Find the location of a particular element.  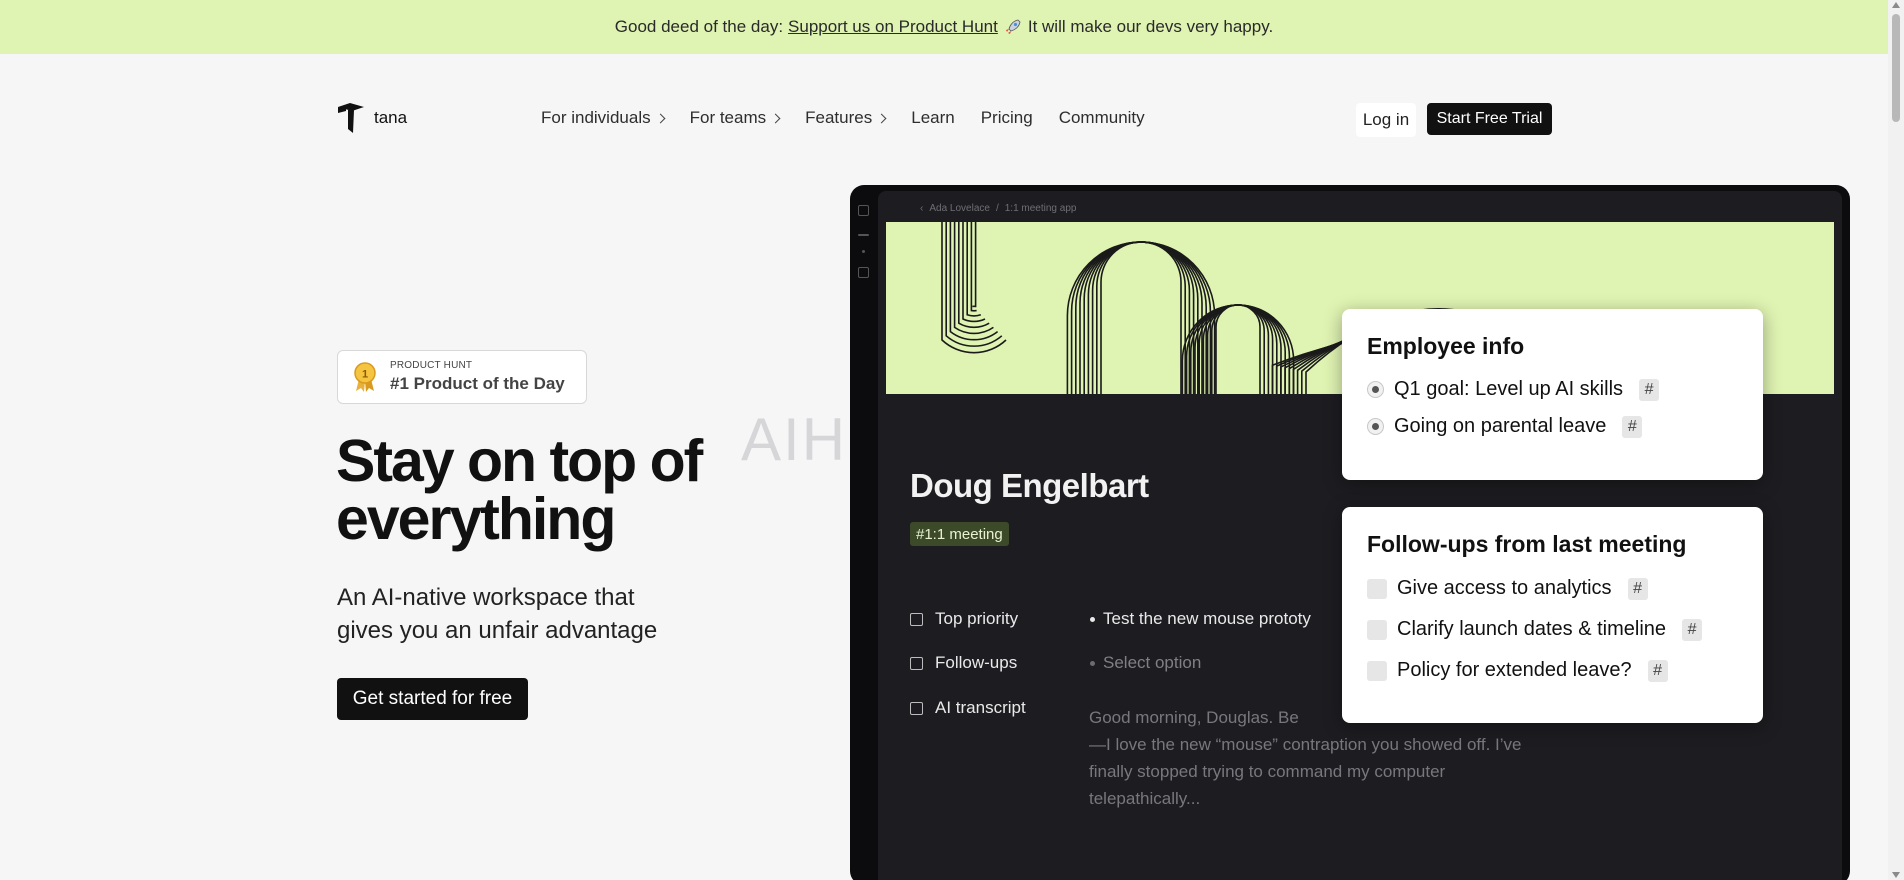

nav-community: Community is located at coordinates (1102, 118).